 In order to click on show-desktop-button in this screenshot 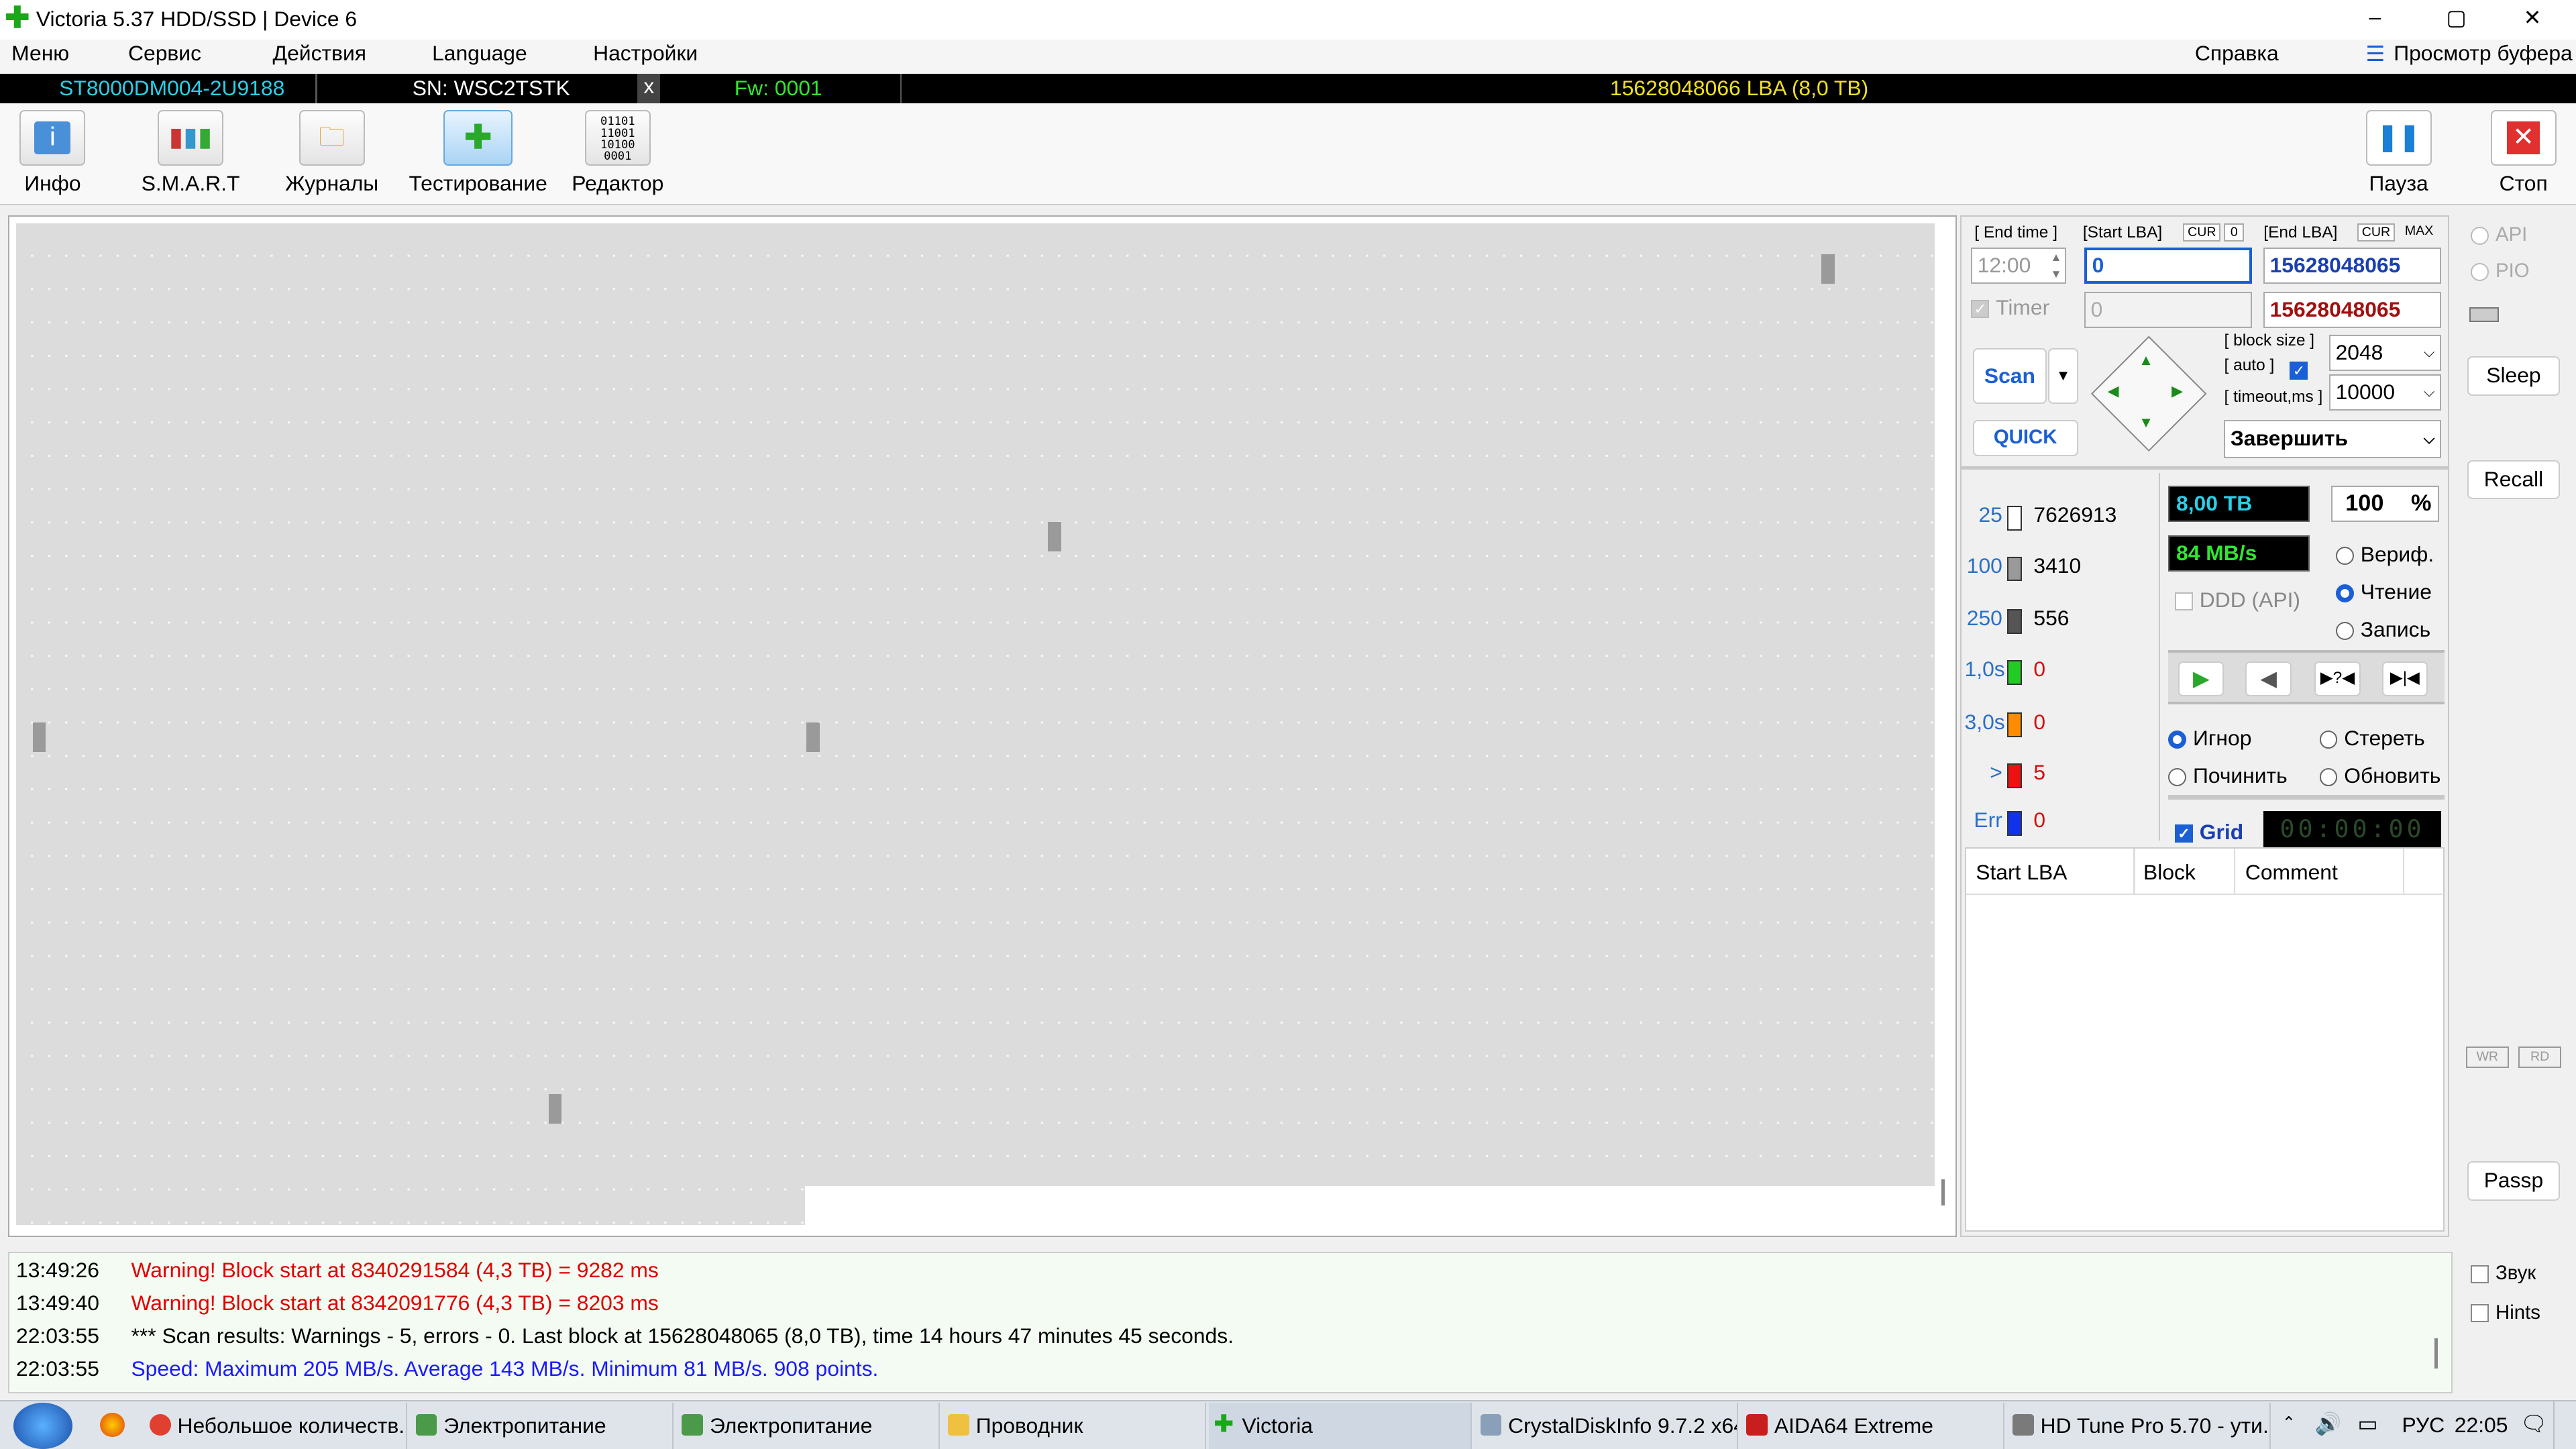, I will do `click(2564, 1425)`.